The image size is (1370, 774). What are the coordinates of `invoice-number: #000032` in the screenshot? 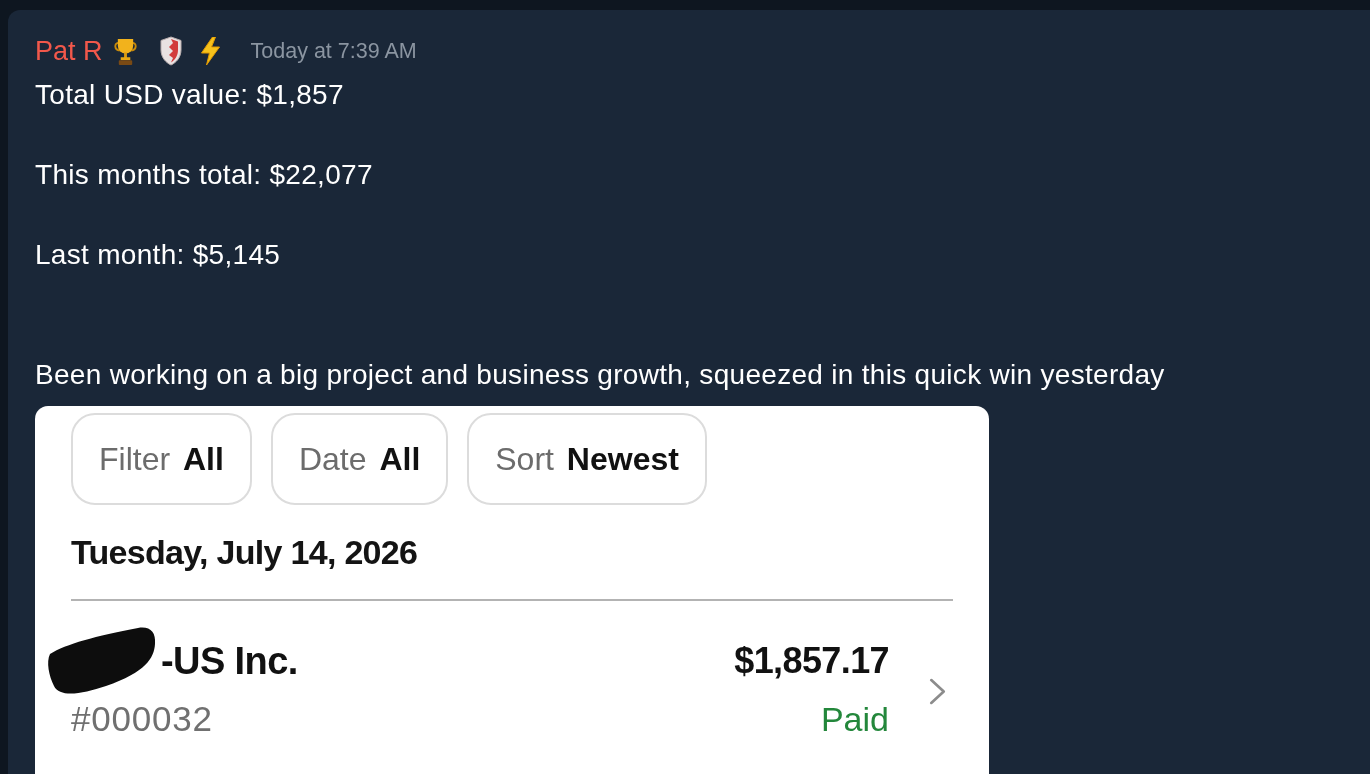 It's located at (142, 719).